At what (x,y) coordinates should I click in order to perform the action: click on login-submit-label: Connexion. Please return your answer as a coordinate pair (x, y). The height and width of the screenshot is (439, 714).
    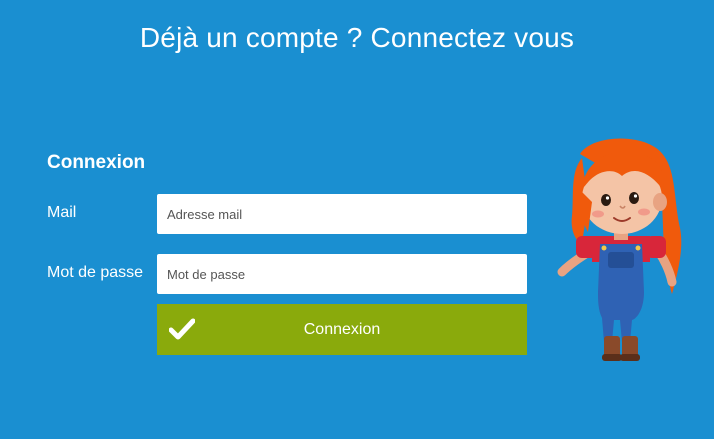
    Looking at the image, I should click on (342, 329).